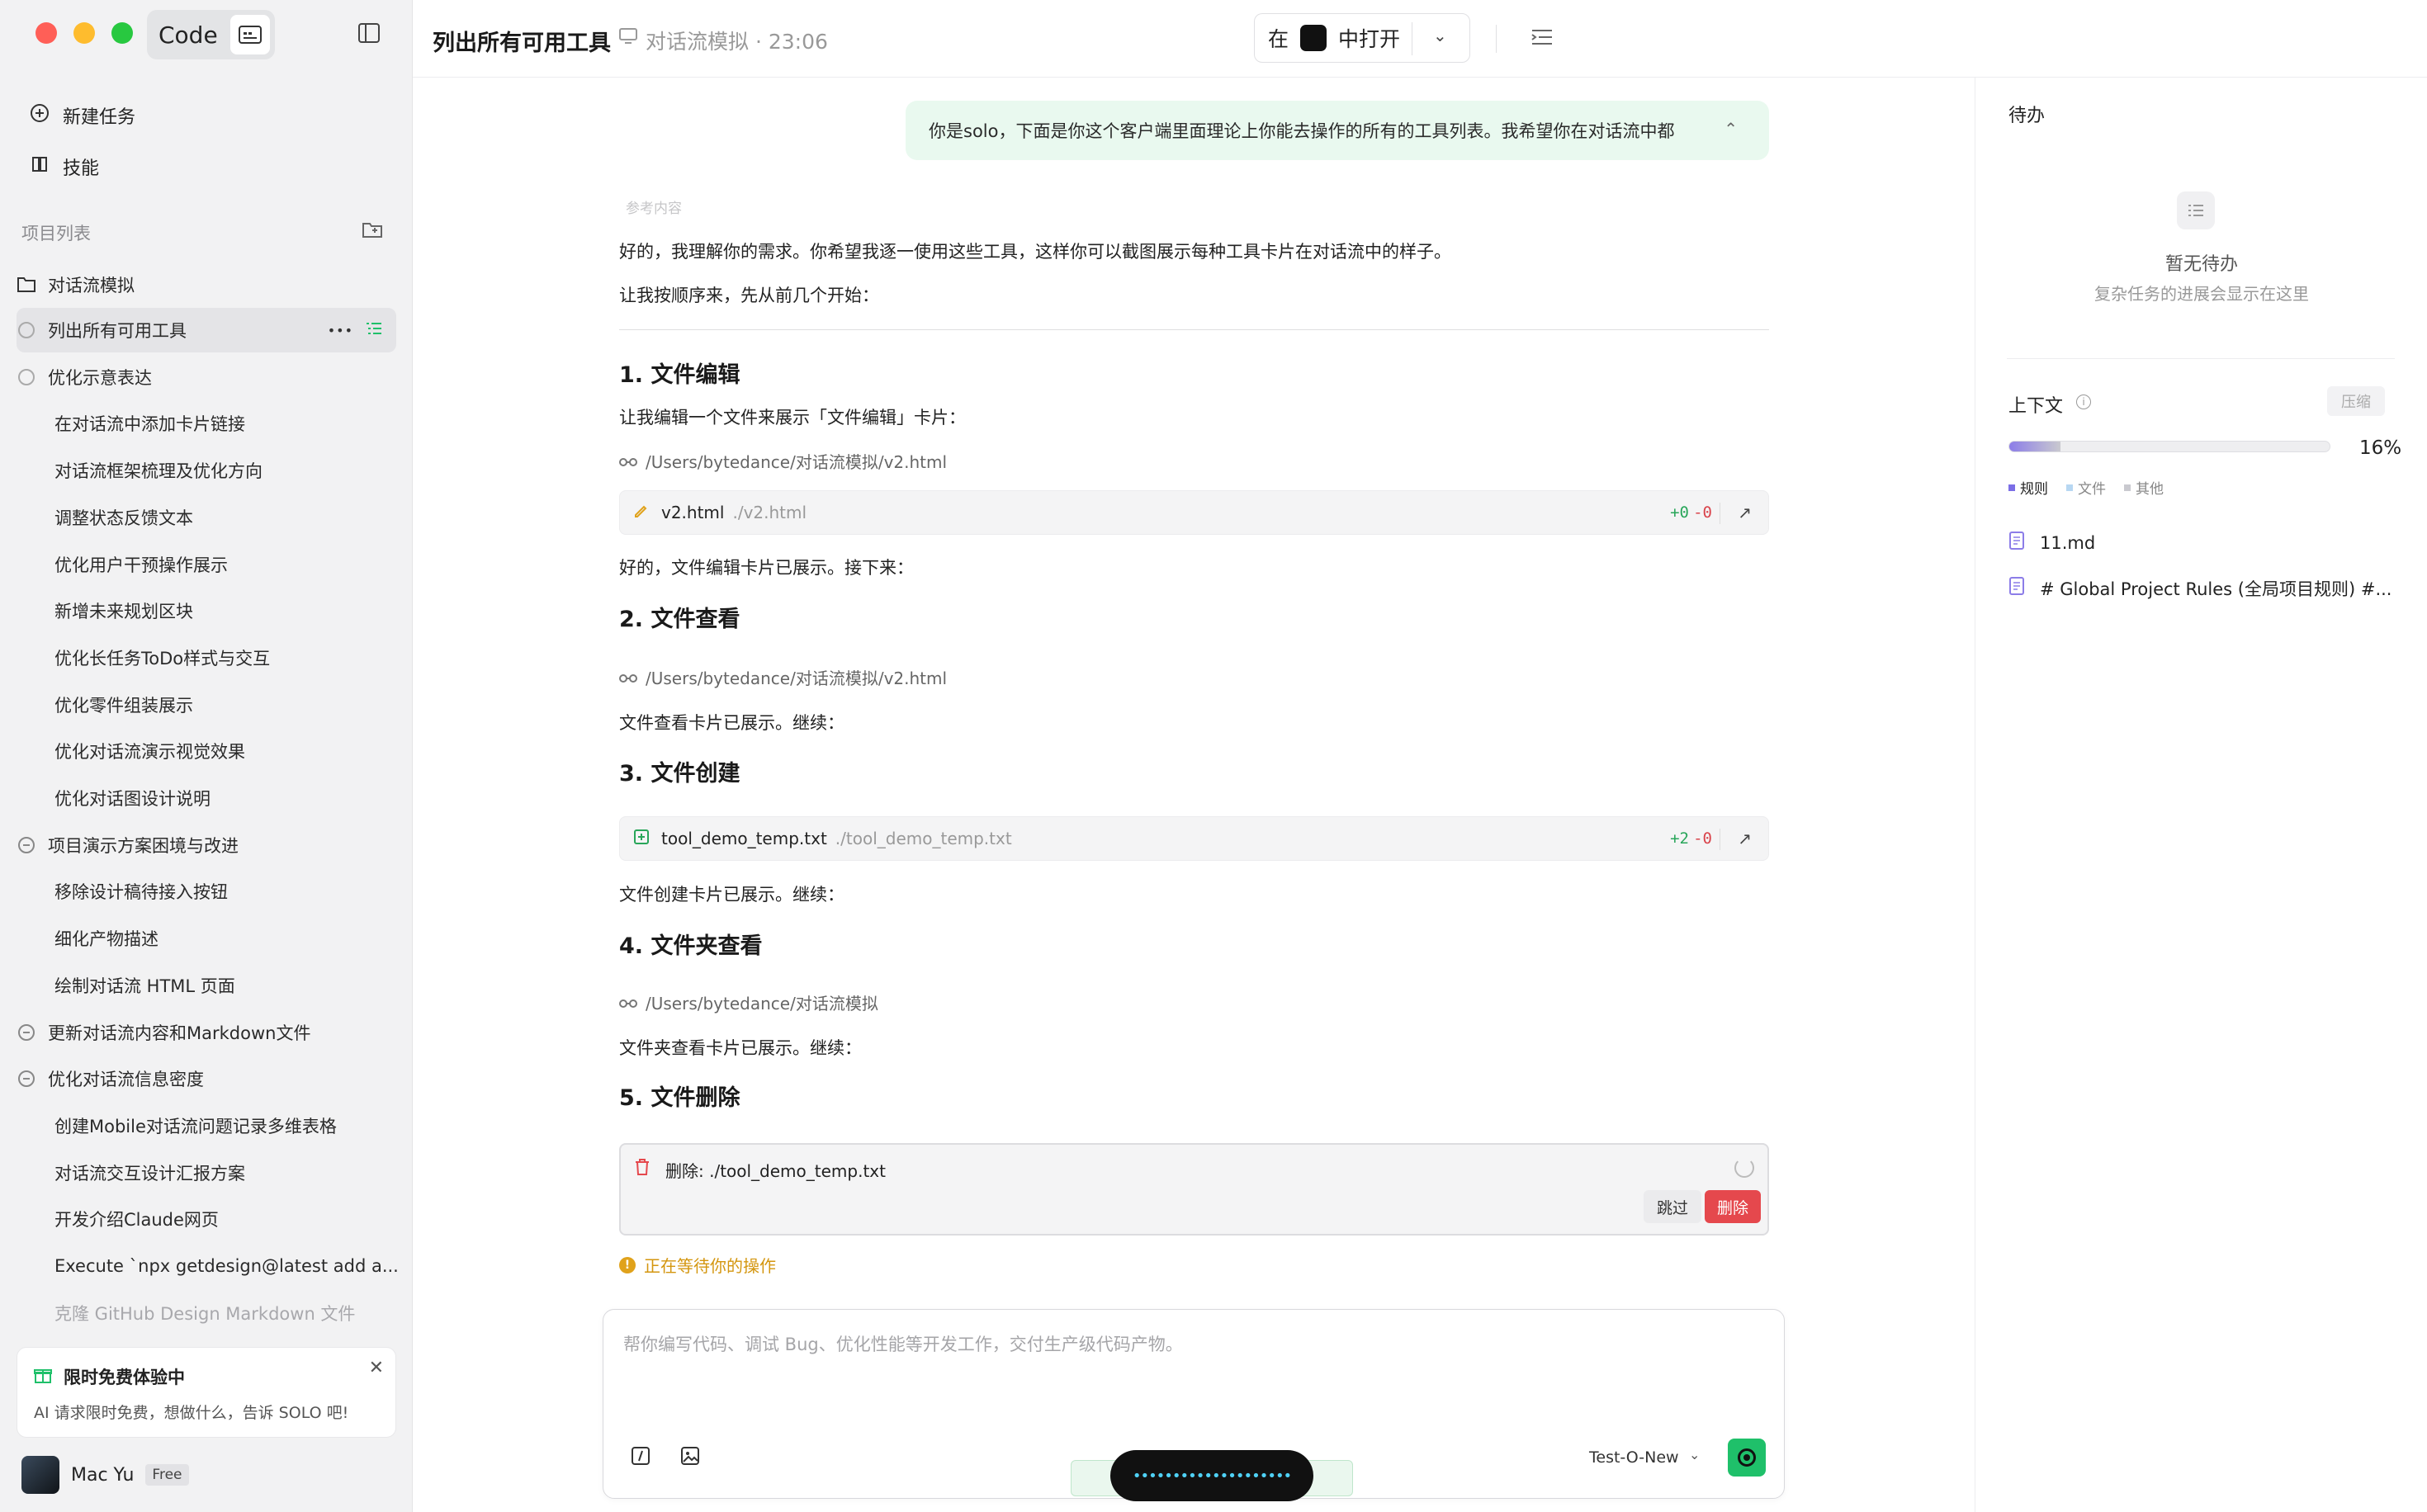 The image size is (2427, 1512). I want to click on sidebar-task-item: 开发介绍Claude网页, so click(206, 1219).